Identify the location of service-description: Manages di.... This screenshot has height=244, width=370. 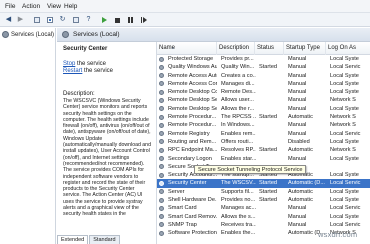
(238, 83).